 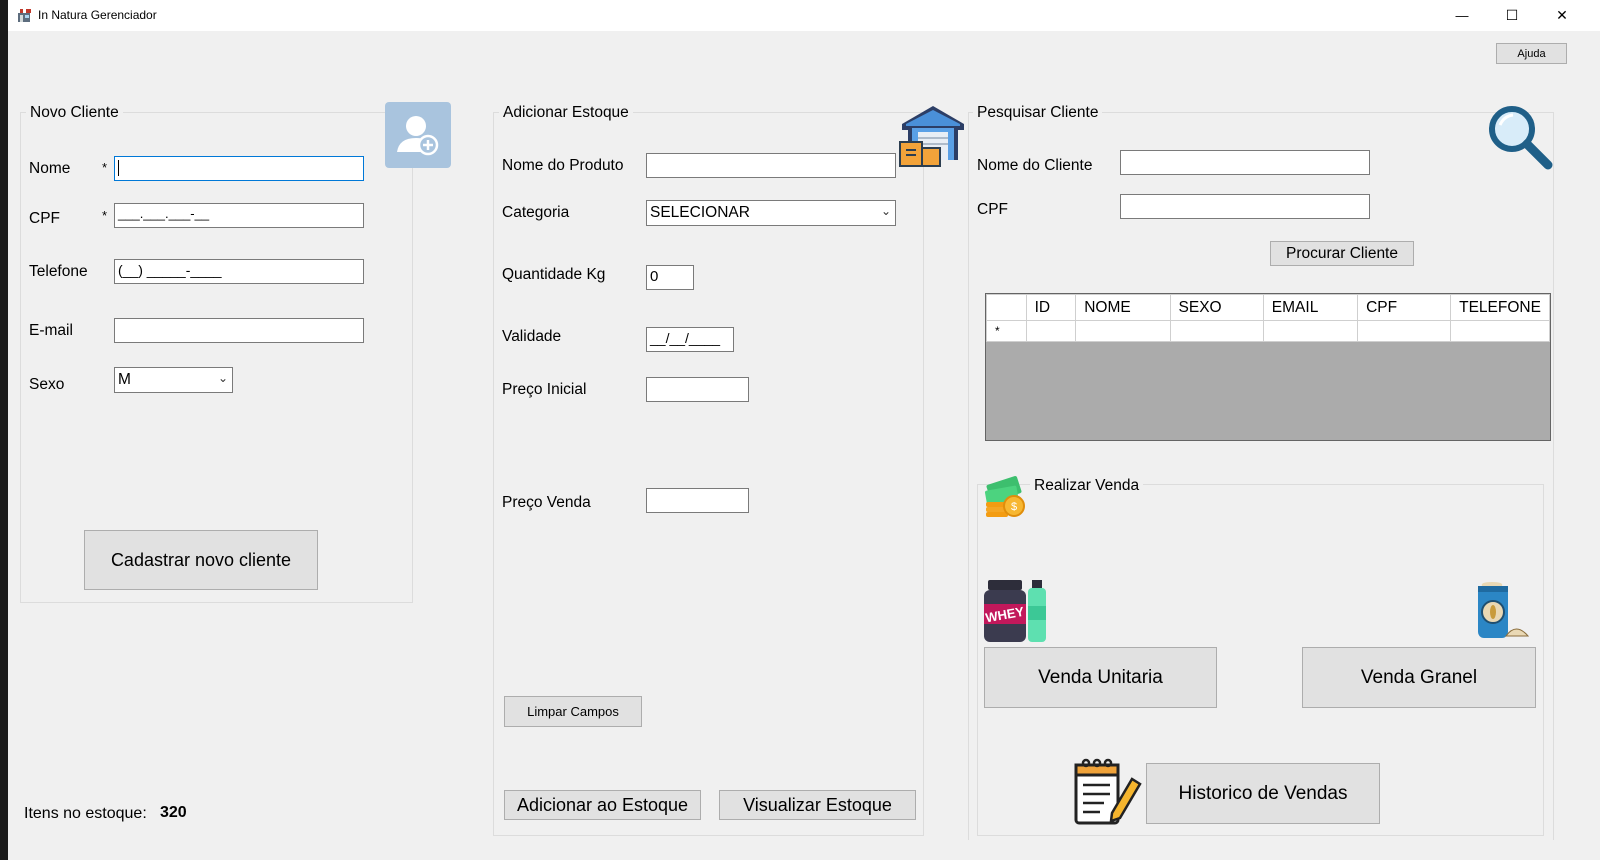 I want to click on add-user-button, so click(x=418, y=135).